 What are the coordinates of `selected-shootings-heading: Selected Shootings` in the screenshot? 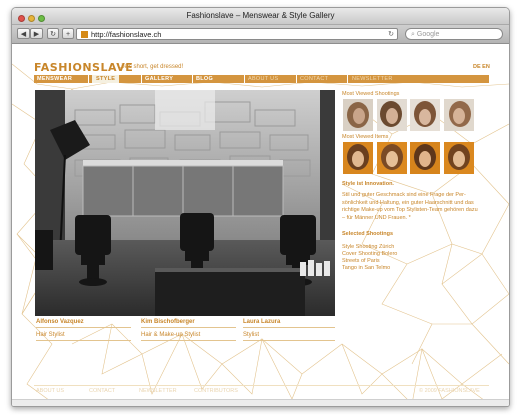 It's located at (368, 234).